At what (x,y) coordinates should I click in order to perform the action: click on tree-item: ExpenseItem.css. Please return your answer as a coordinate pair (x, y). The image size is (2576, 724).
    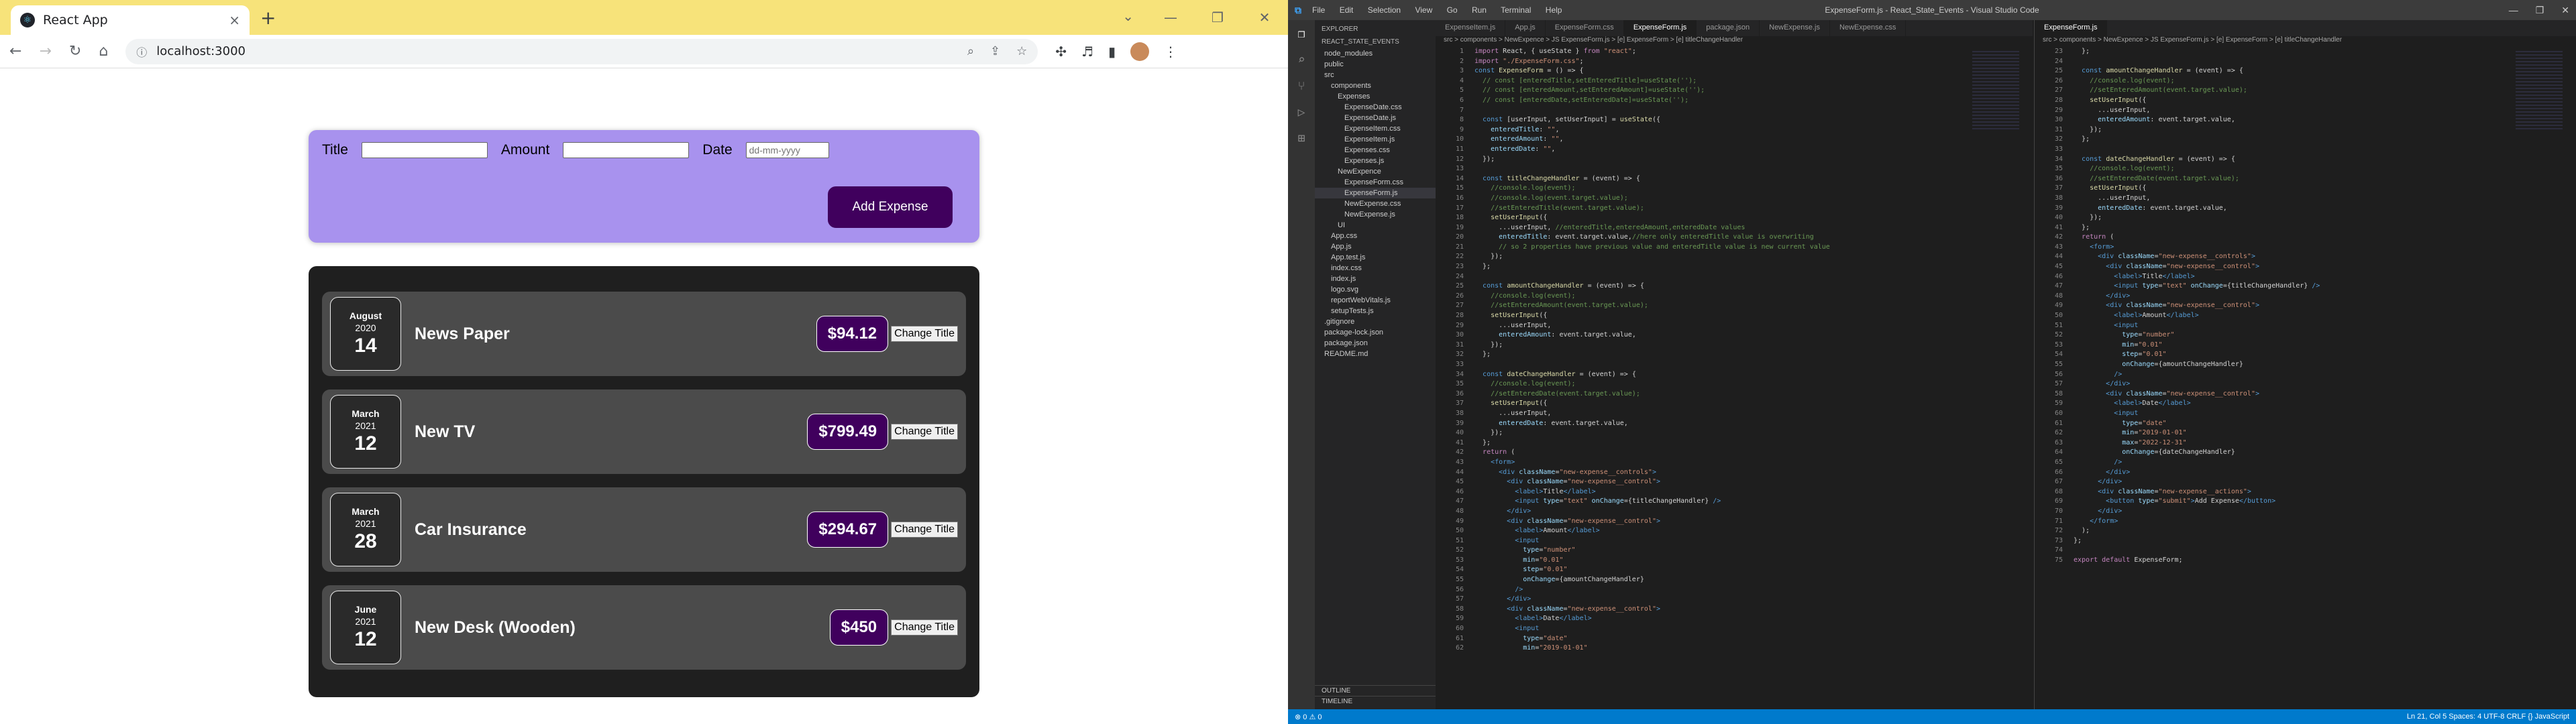
    Looking at the image, I should click on (1375, 128).